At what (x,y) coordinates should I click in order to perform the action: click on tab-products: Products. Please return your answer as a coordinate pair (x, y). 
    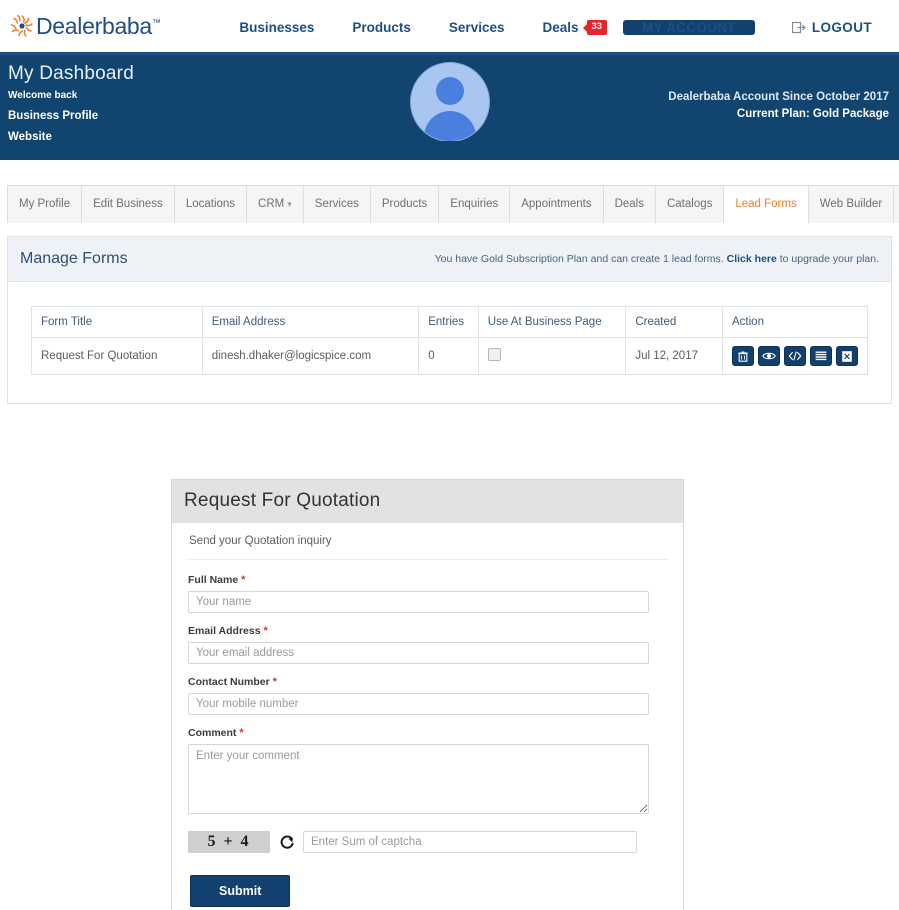
    Looking at the image, I should click on (404, 204).